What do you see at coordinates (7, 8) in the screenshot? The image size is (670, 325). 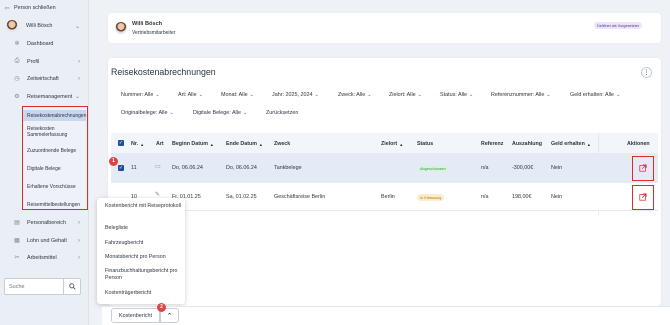 I see `exit-icon: ⇦` at bounding box center [7, 8].